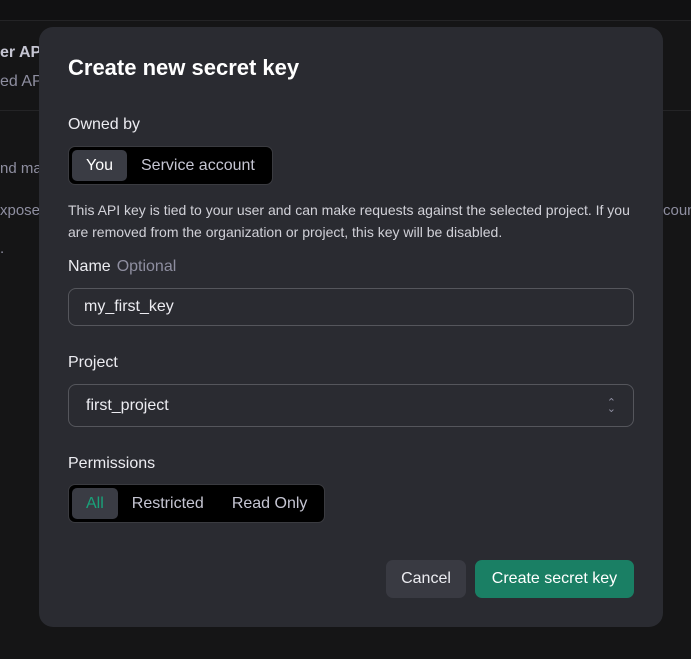 This screenshot has width=691, height=659. I want to click on background-text: ed AP, so click(21, 81).